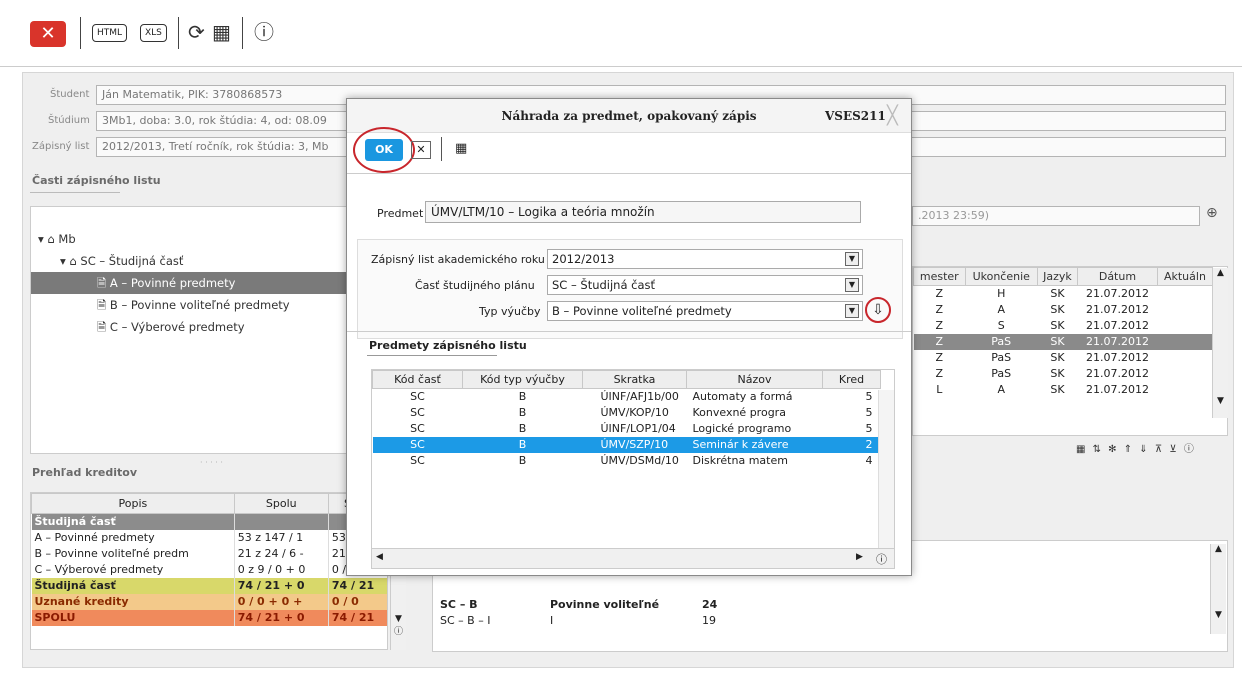 The image size is (1242, 675). What do you see at coordinates (859, 557) in the screenshot?
I see `arrow-right-icon: ▶` at bounding box center [859, 557].